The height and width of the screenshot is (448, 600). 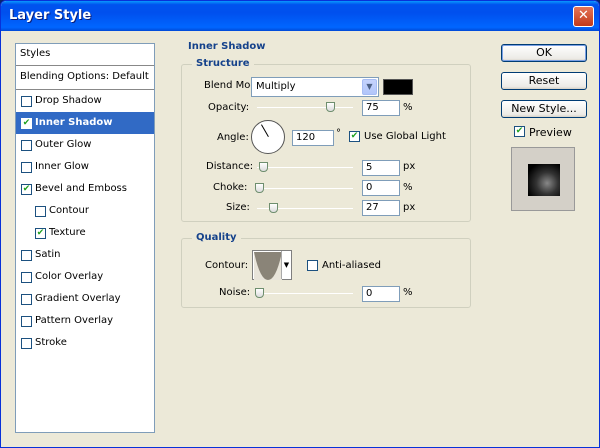 What do you see at coordinates (85, 343) in the screenshot?
I see `style-item-stroke: Stroke` at bounding box center [85, 343].